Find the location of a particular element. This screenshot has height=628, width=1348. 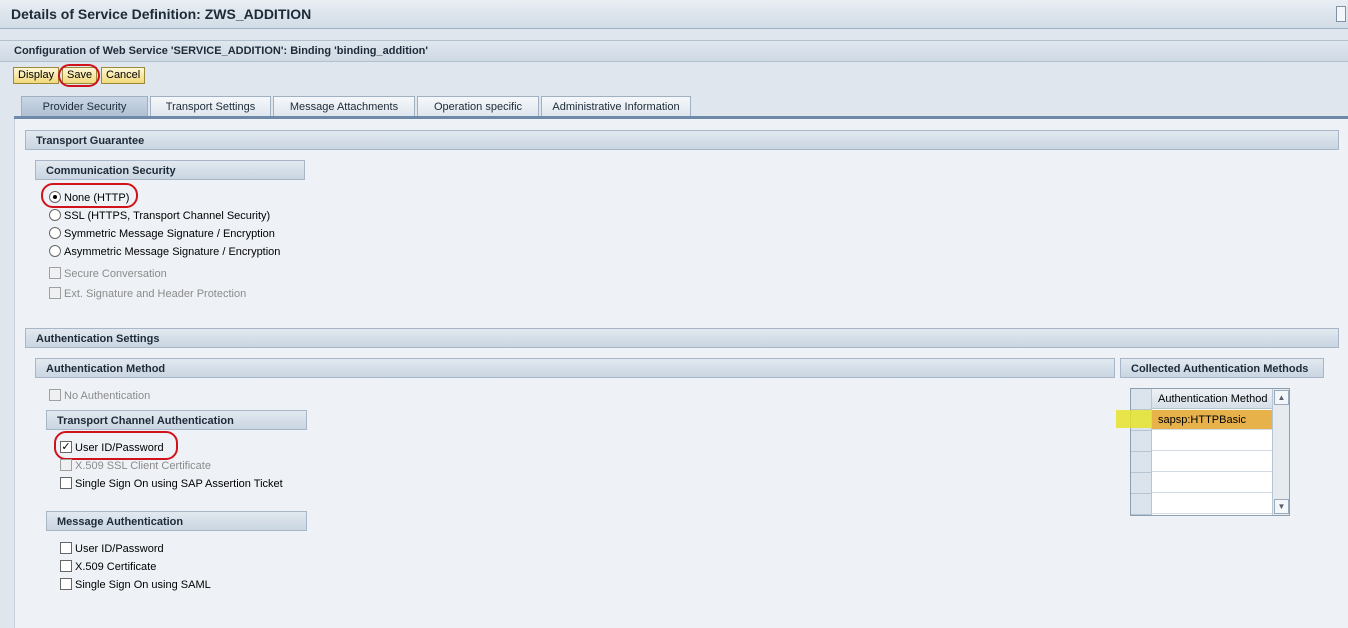

checkbox-ext-signature: Ext. Signature and Header Protection is located at coordinates (147, 294).